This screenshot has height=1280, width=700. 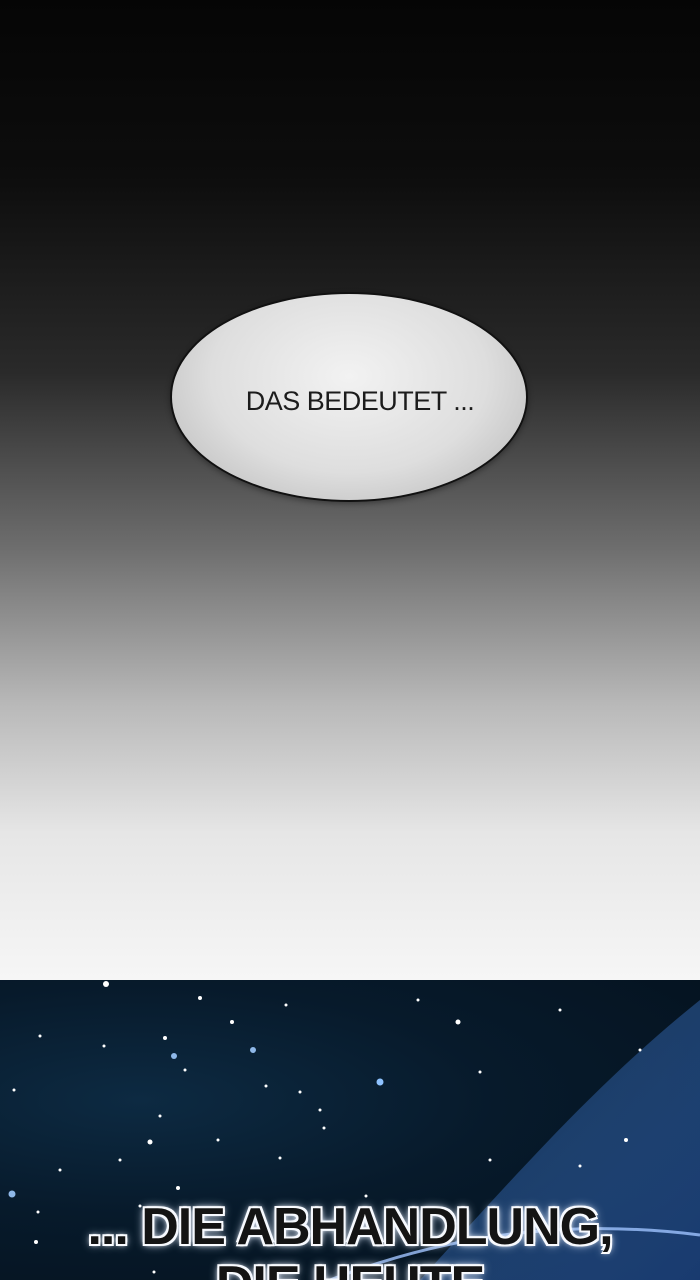 I want to click on caption-line-1: ... DIE ABHANDLUNG,, so click(x=350, y=1227).